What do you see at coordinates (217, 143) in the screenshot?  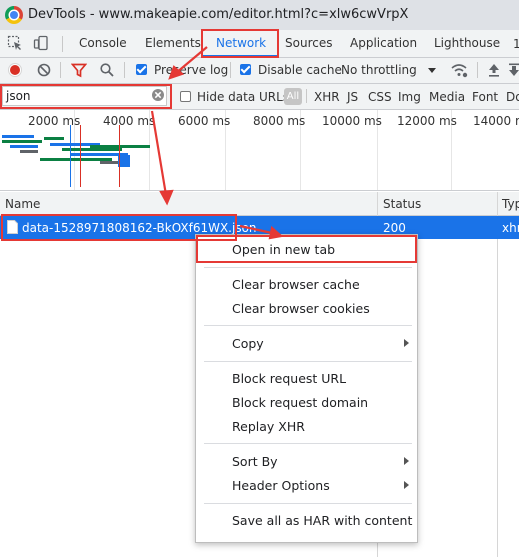 I see `annotation-arrows` at bounding box center [217, 143].